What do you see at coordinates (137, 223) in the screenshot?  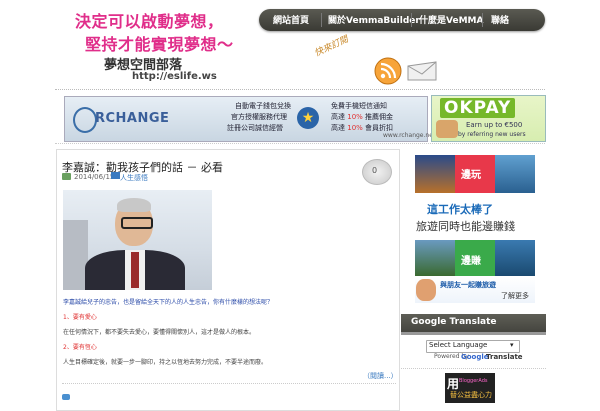 I see `photo-glasses` at bounding box center [137, 223].